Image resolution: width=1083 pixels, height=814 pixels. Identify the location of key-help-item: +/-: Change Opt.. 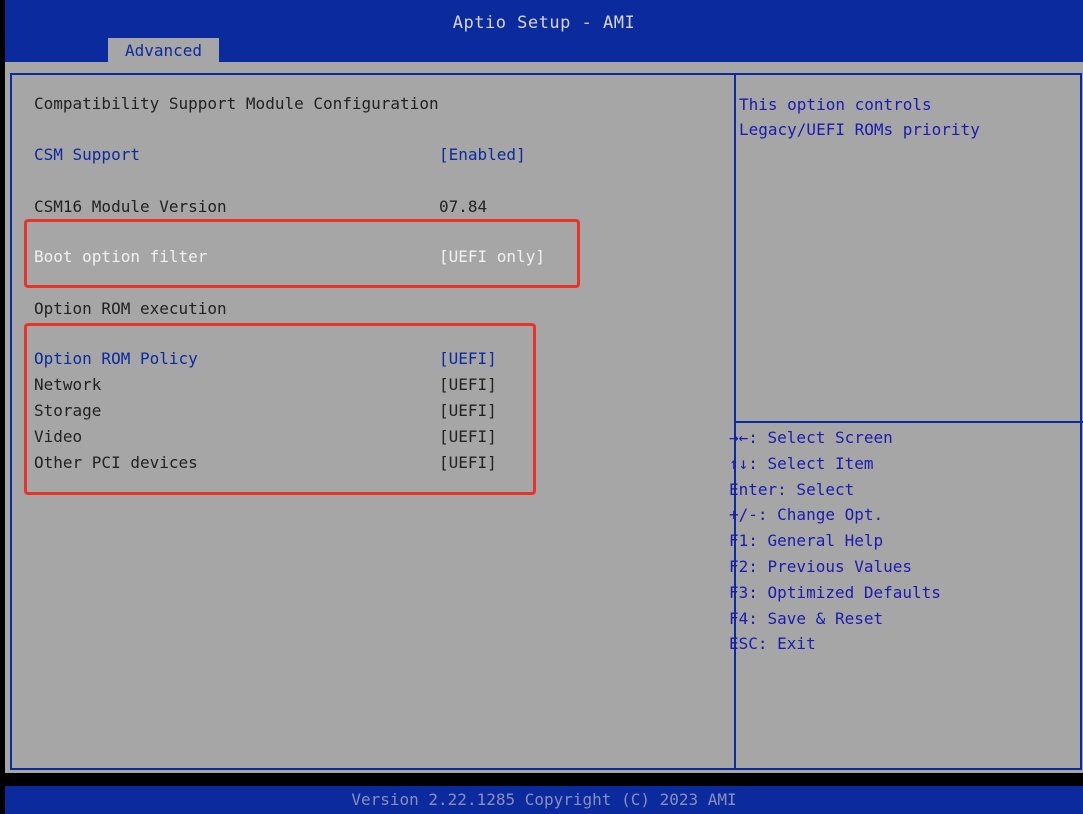
(806, 515).